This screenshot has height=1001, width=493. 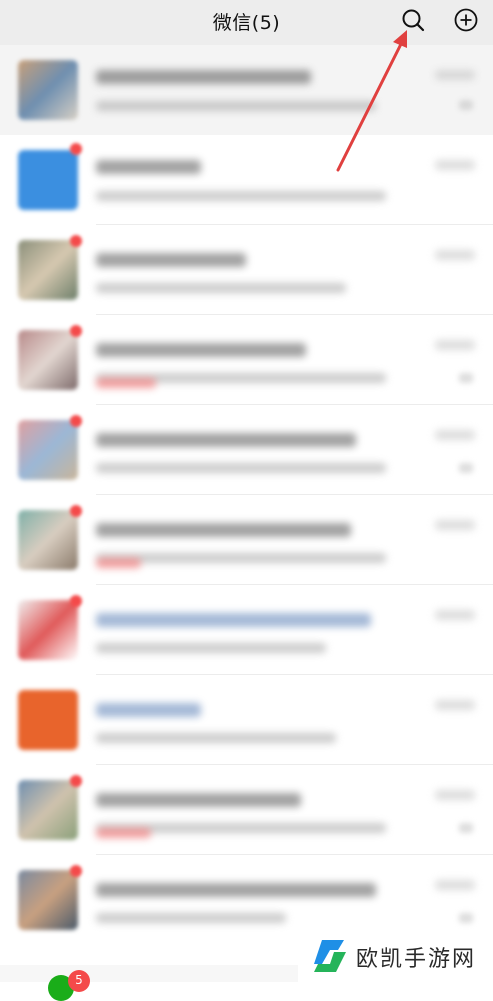 I want to click on plus-circle-icon, so click(x=466, y=20).